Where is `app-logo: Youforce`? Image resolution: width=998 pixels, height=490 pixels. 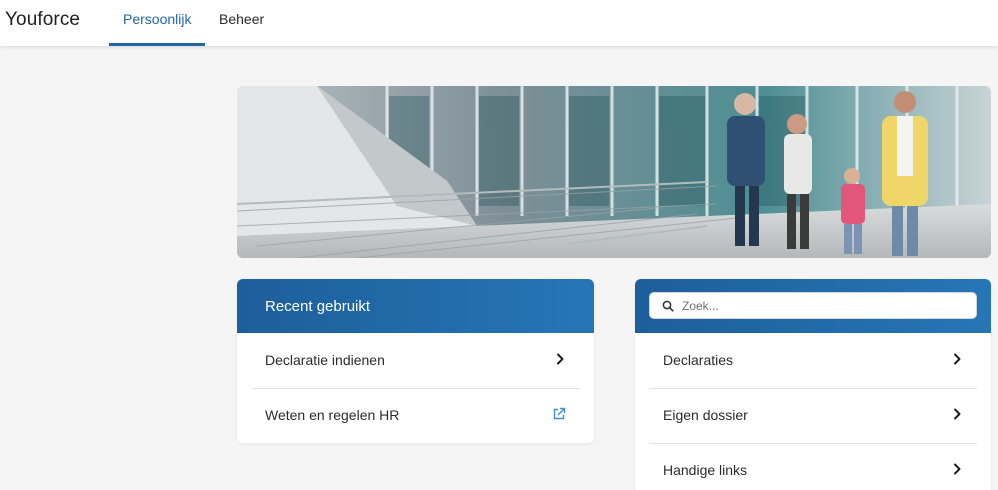 app-logo: Youforce is located at coordinates (42, 20).